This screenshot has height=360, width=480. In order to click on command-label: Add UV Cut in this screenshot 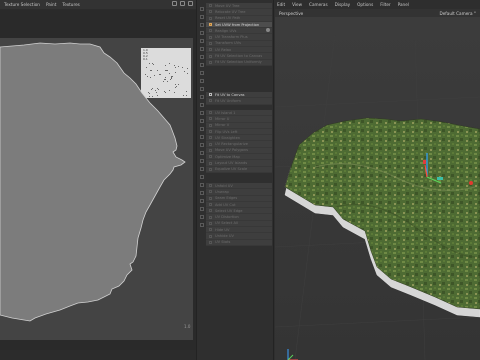, I will do `click(225, 204)`.